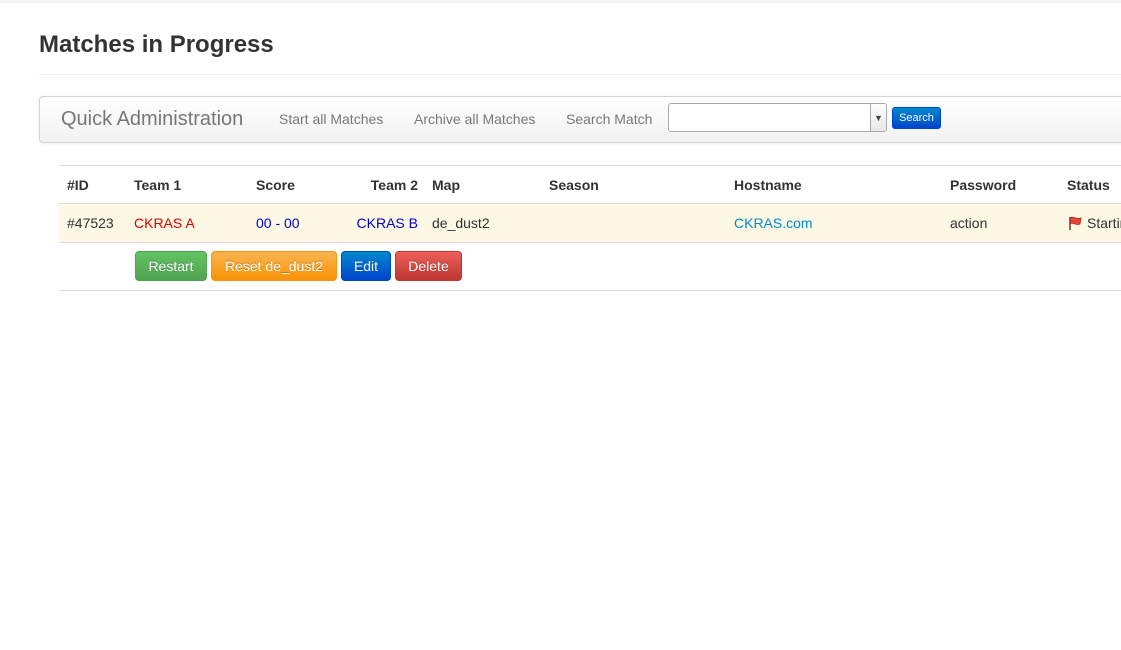  I want to click on title-divider, so click(580, 74).